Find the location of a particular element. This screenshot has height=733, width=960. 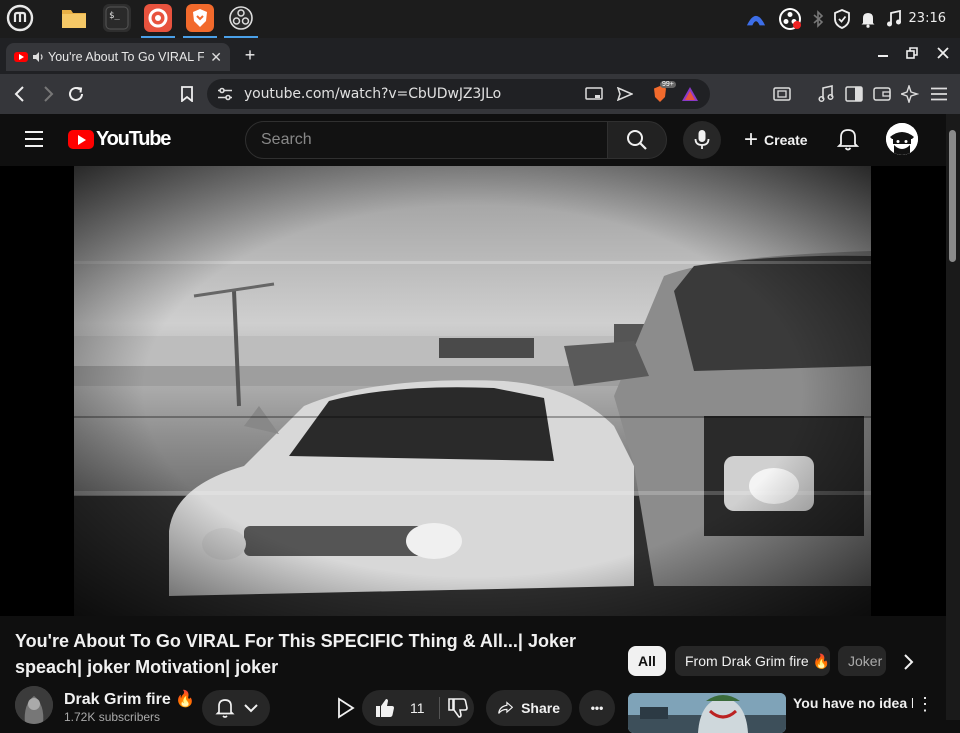

notifications-bell-icon is located at coordinates (849, 140).